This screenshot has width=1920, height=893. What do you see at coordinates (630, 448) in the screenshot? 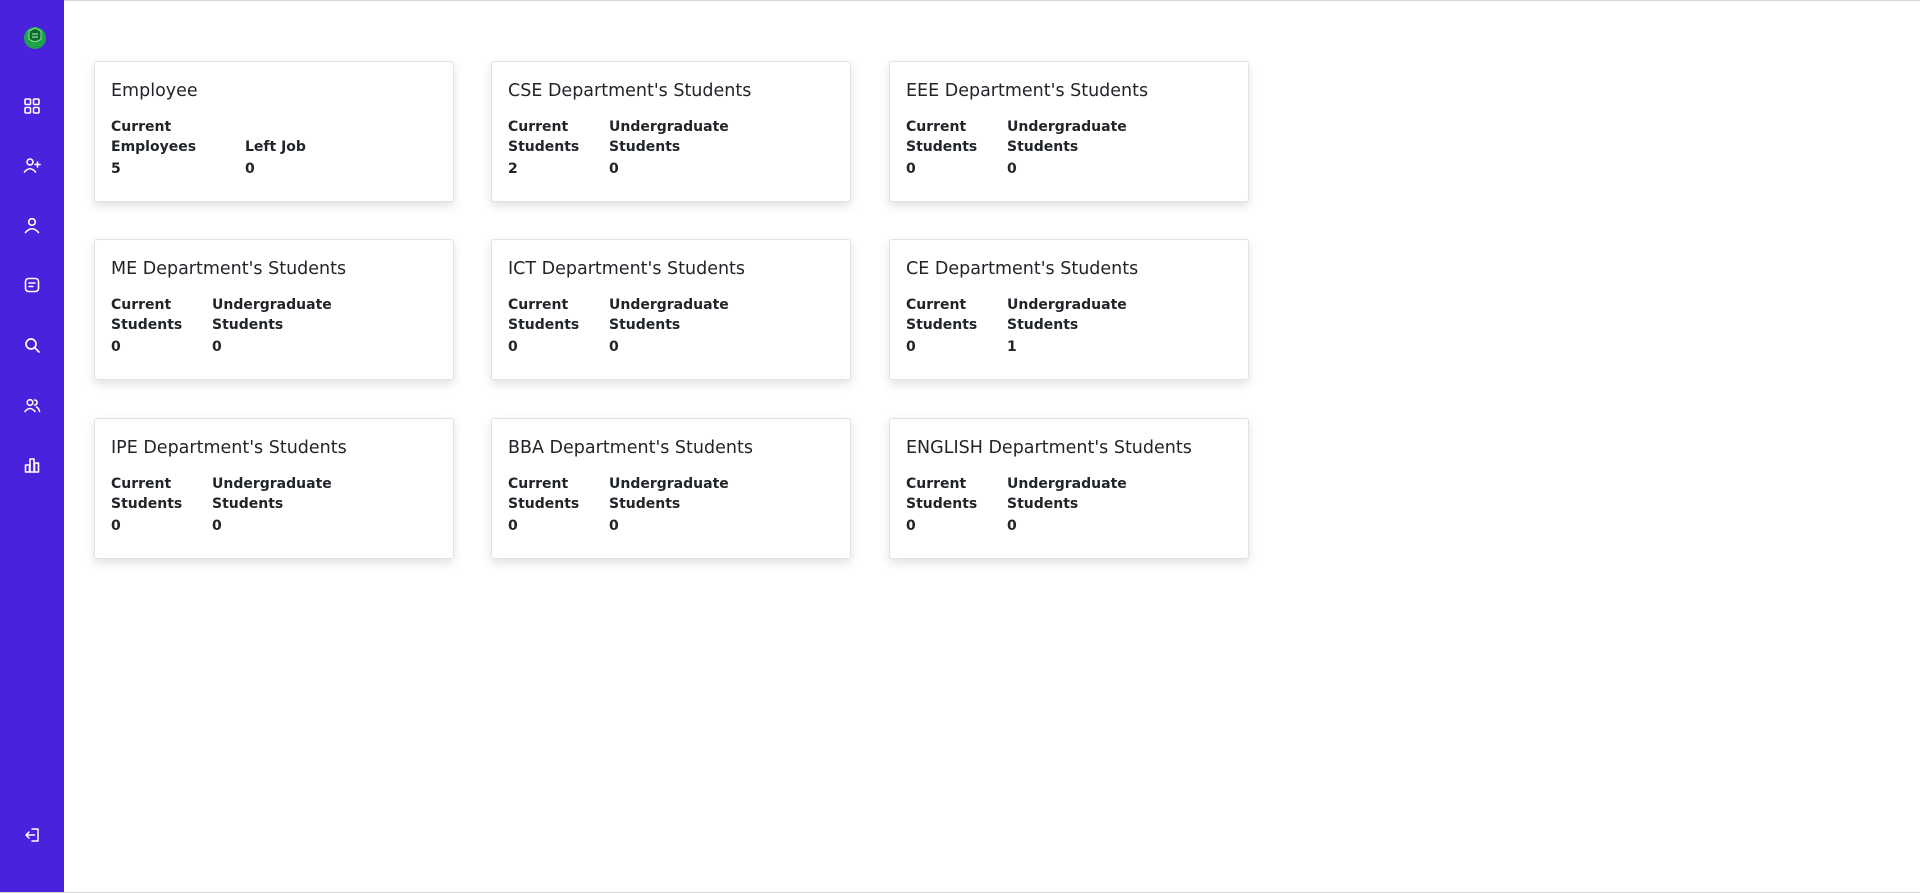
I see `card-title: BBA Department's Students` at bounding box center [630, 448].